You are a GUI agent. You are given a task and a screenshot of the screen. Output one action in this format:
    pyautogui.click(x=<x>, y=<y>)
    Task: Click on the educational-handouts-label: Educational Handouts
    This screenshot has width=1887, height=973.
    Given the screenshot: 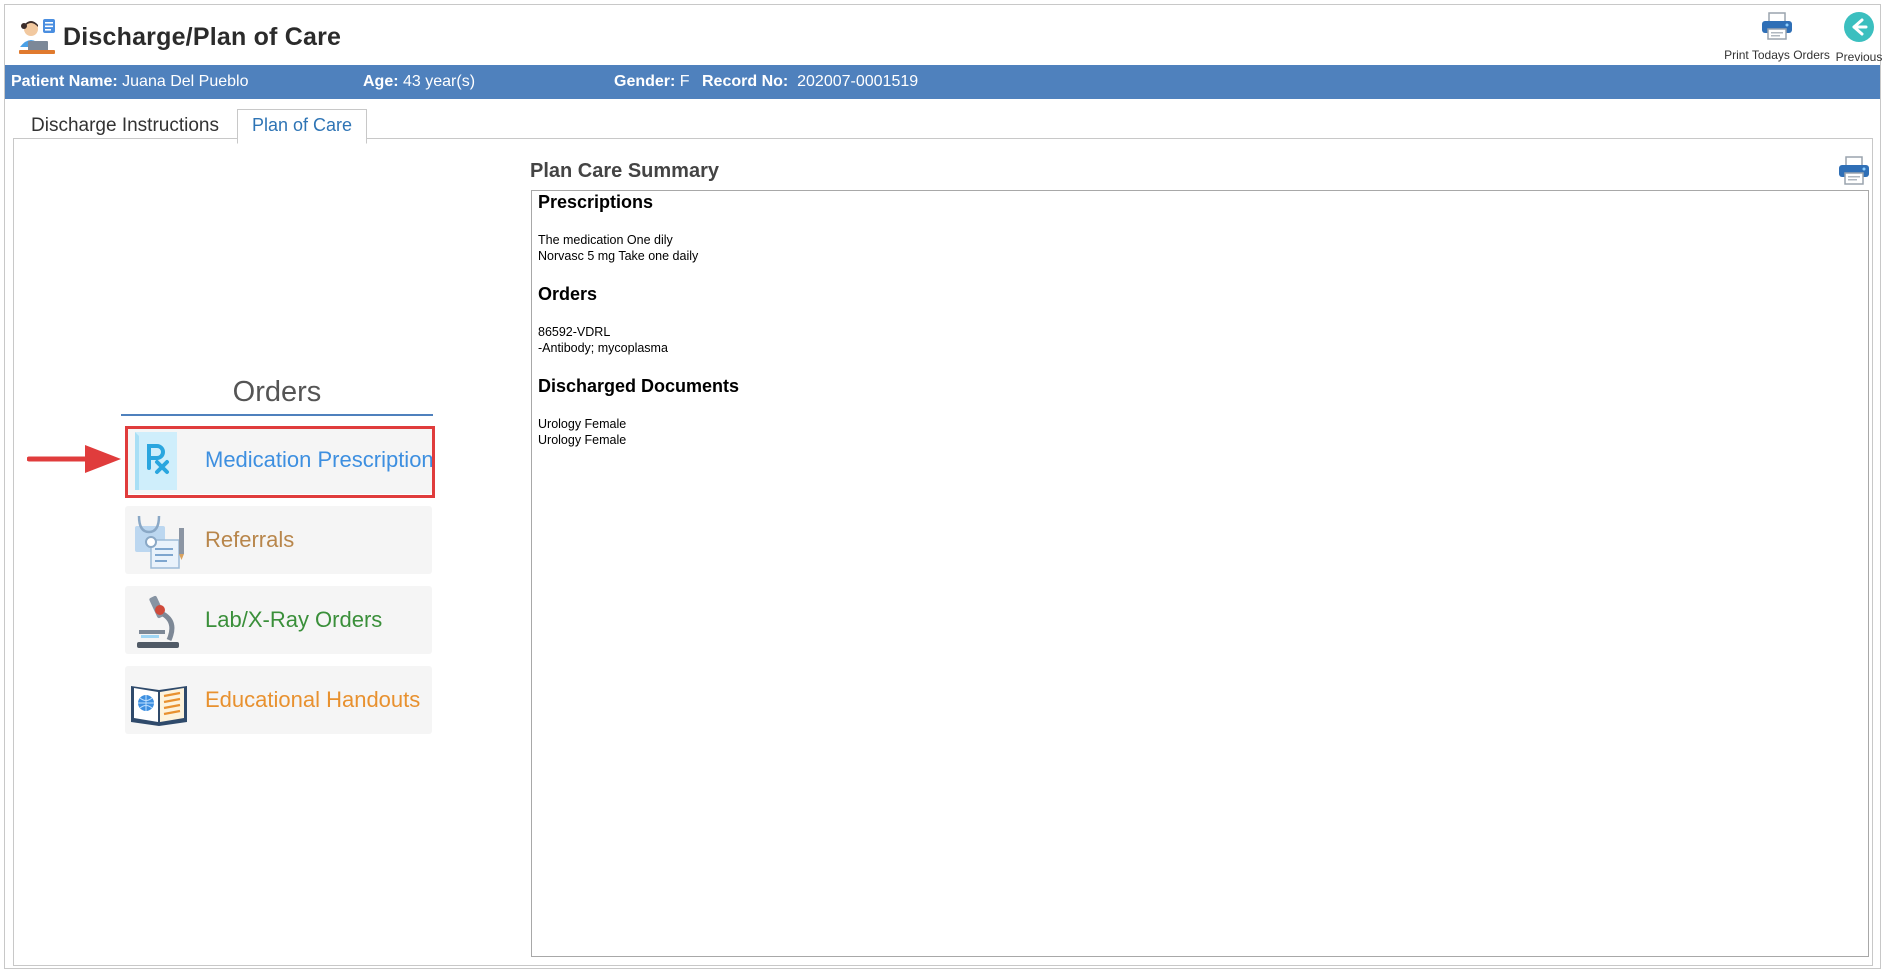 What is the action you would take?
    pyautogui.click(x=313, y=699)
    